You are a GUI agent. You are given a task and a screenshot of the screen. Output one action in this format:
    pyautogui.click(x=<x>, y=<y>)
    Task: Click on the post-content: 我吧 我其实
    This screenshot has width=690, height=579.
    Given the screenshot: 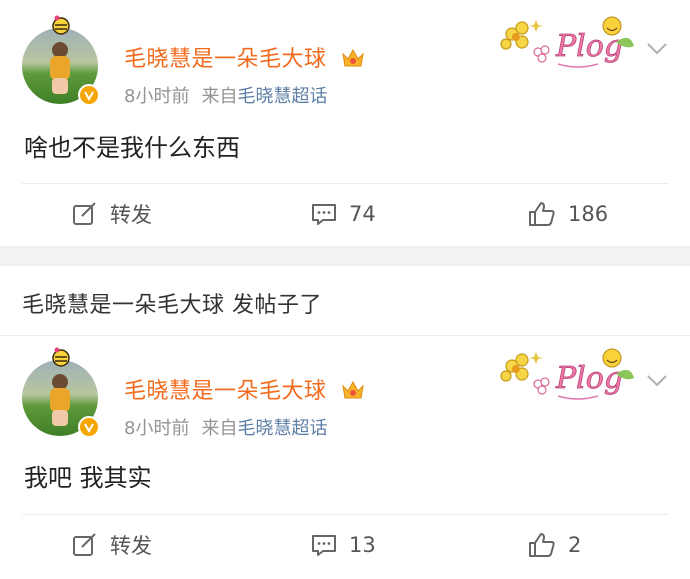 What is the action you would take?
    pyautogui.click(x=88, y=478)
    